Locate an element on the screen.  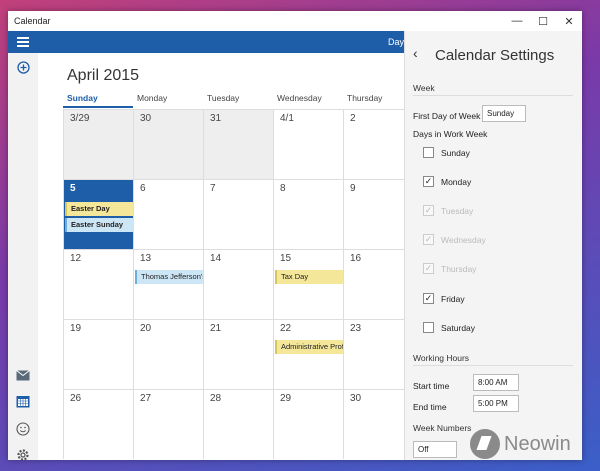
day-number: 3/29 is located at coordinates (80, 118).